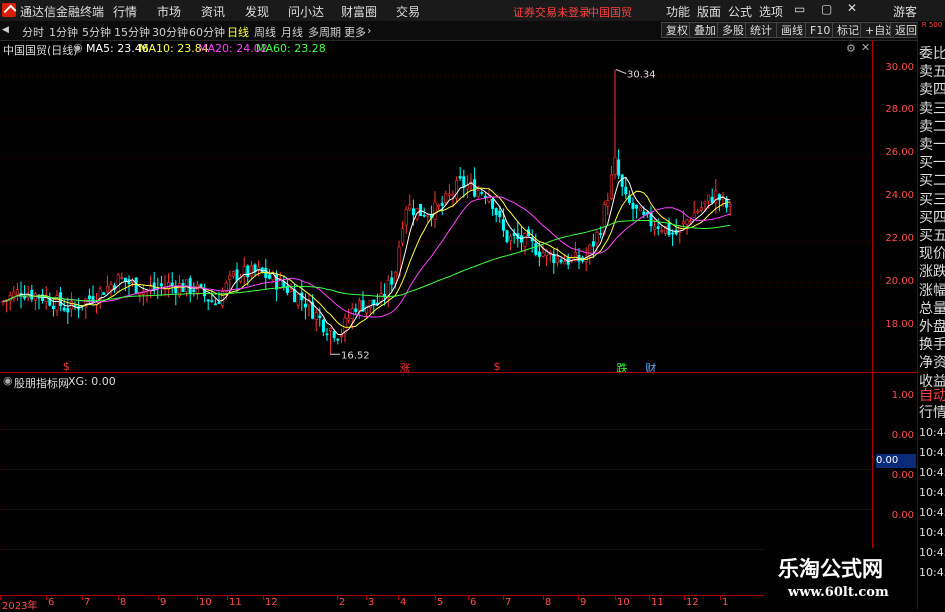  I want to click on menu-wealth: 财富圈, so click(359, 11).